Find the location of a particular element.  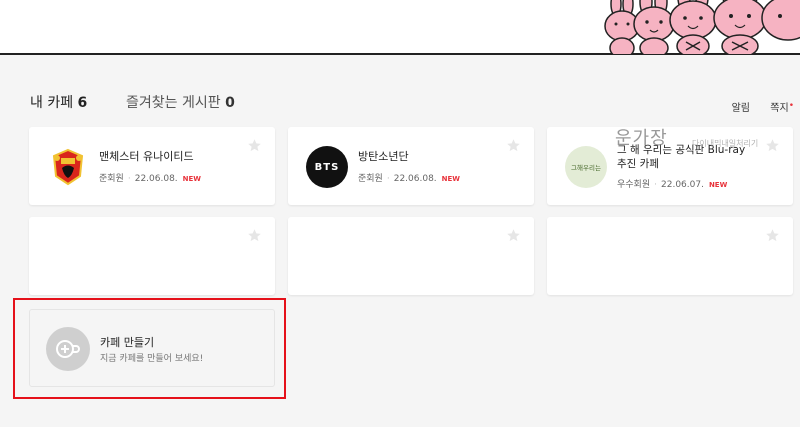

cup-plus-icon is located at coordinates (68, 349).